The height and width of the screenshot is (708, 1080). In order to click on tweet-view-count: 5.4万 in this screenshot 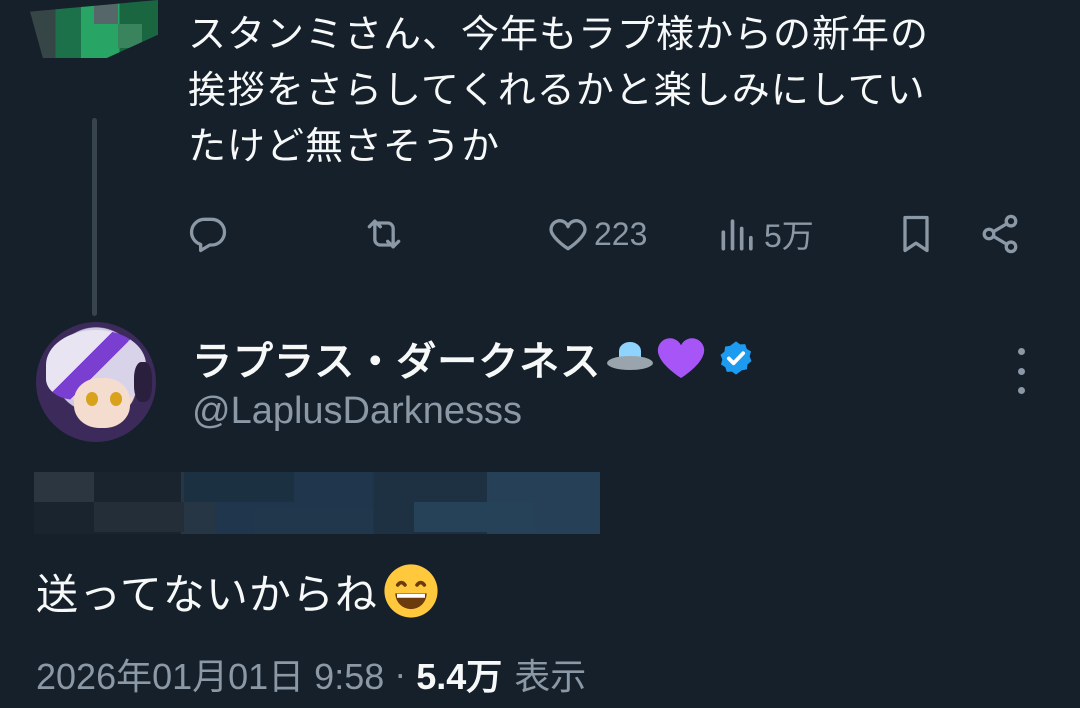, I will do `click(459, 676)`.